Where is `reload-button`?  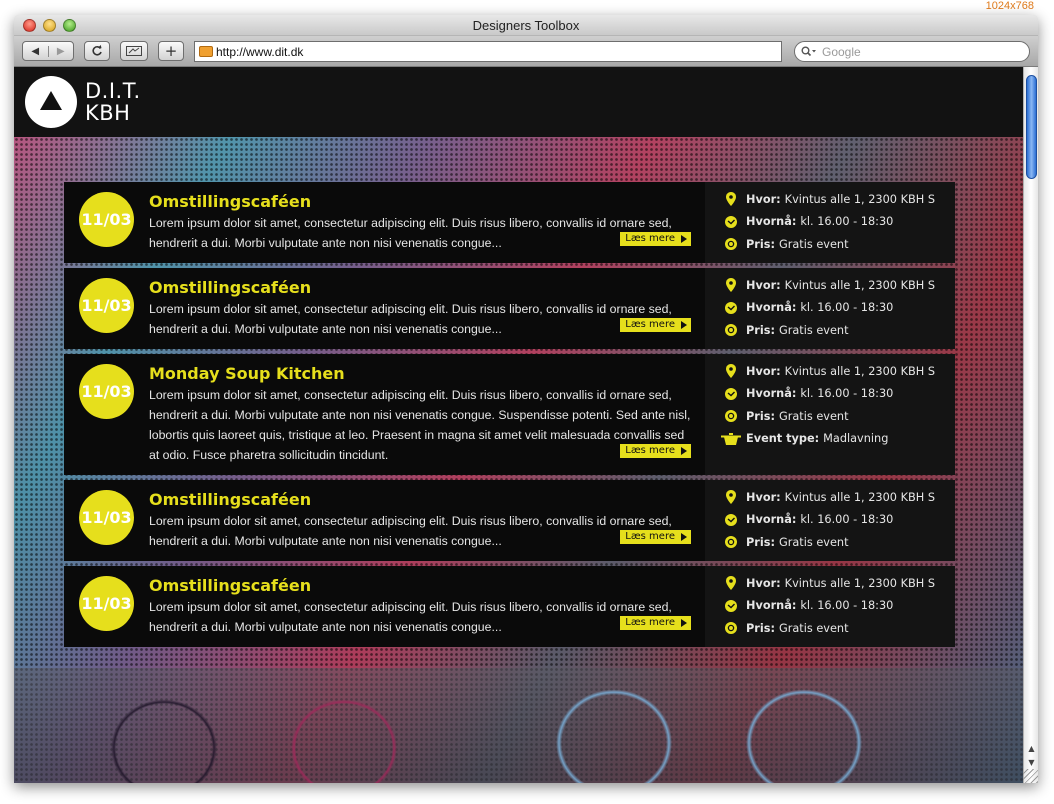
reload-button is located at coordinates (97, 51).